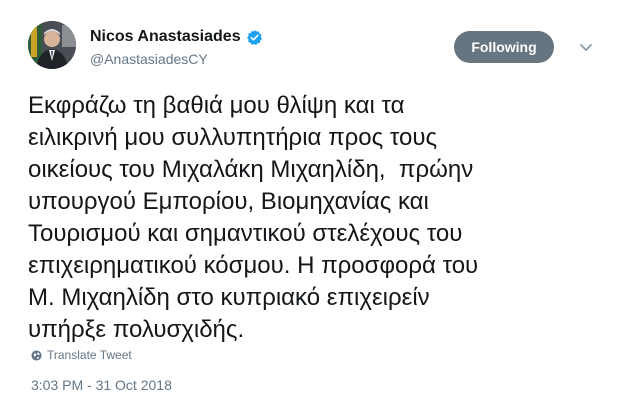 Image resolution: width=618 pixels, height=407 pixels. I want to click on tweet-text-line: ειλικρινή μου συλλυπητήρια προς τους, so click(233, 137).